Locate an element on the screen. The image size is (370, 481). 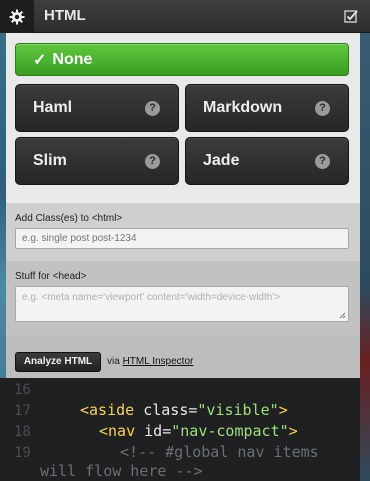
code-attr: class= is located at coordinates (166, 410).